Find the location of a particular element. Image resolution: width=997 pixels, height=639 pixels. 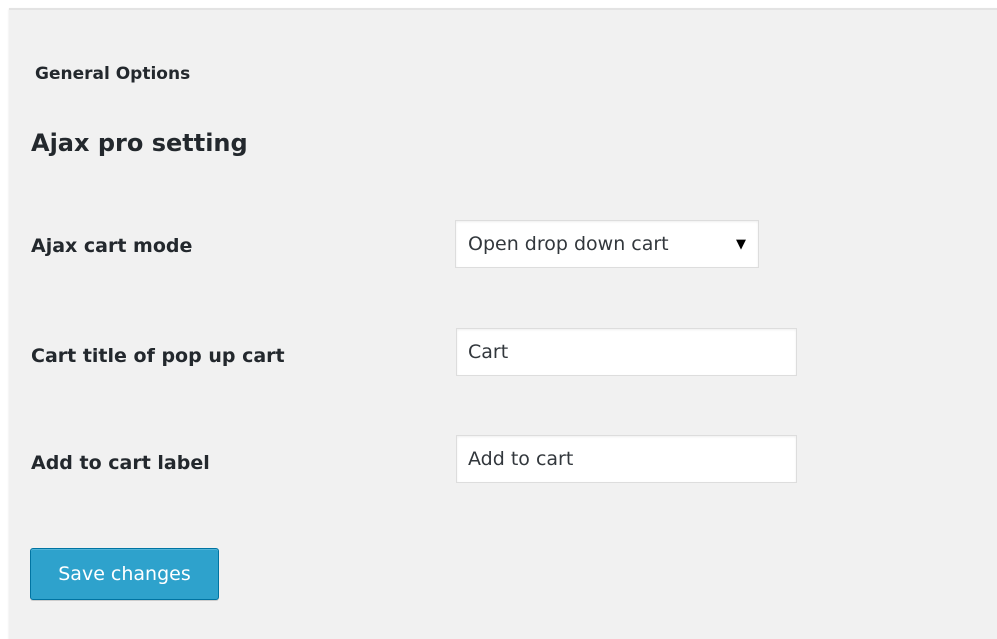

cart-title-label: Cart title of pop up cart is located at coordinates (158, 356).